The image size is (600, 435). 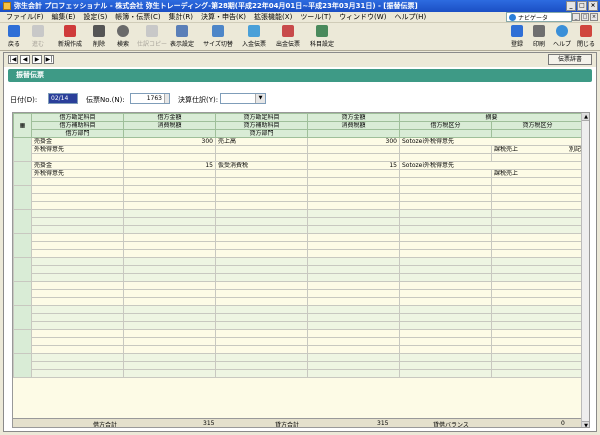 What do you see at coordinates (70, 37) in the screenshot?
I see `new-button: 新規作成` at bounding box center [70, 37].